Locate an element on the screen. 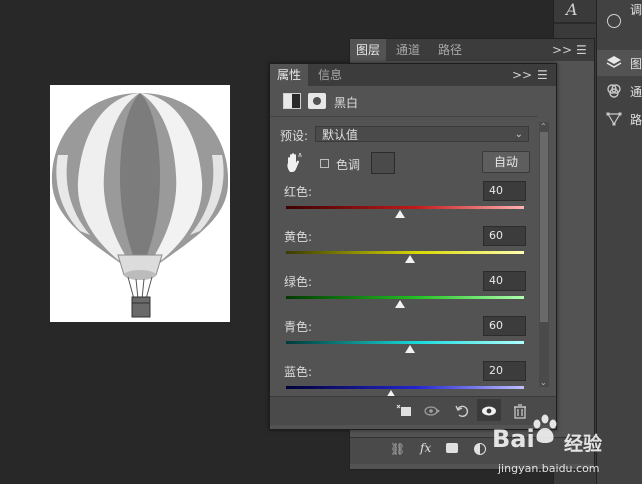 The width and height of the screenshot is (642, 484). paths-icon is located at coordinates (614, 119).